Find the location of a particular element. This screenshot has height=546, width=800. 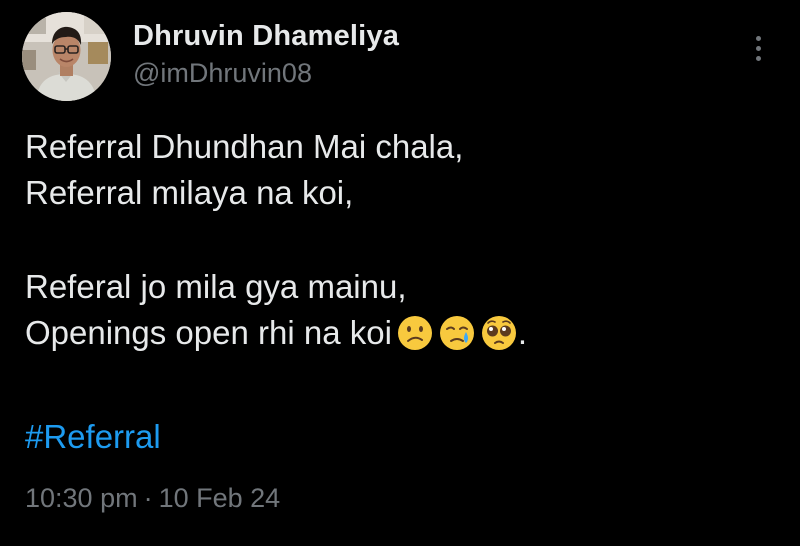

avatar-photo-icon is located at coordinates (66, 56).